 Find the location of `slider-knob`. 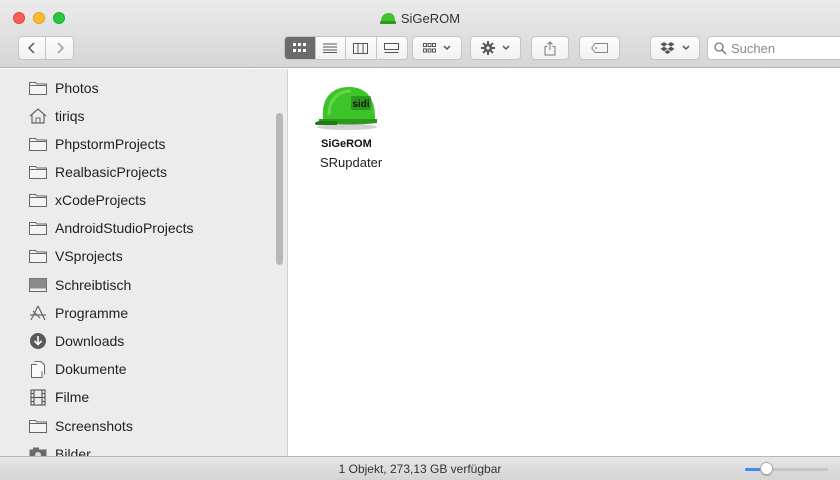

slider-knob is located at coordinates (766, 468).